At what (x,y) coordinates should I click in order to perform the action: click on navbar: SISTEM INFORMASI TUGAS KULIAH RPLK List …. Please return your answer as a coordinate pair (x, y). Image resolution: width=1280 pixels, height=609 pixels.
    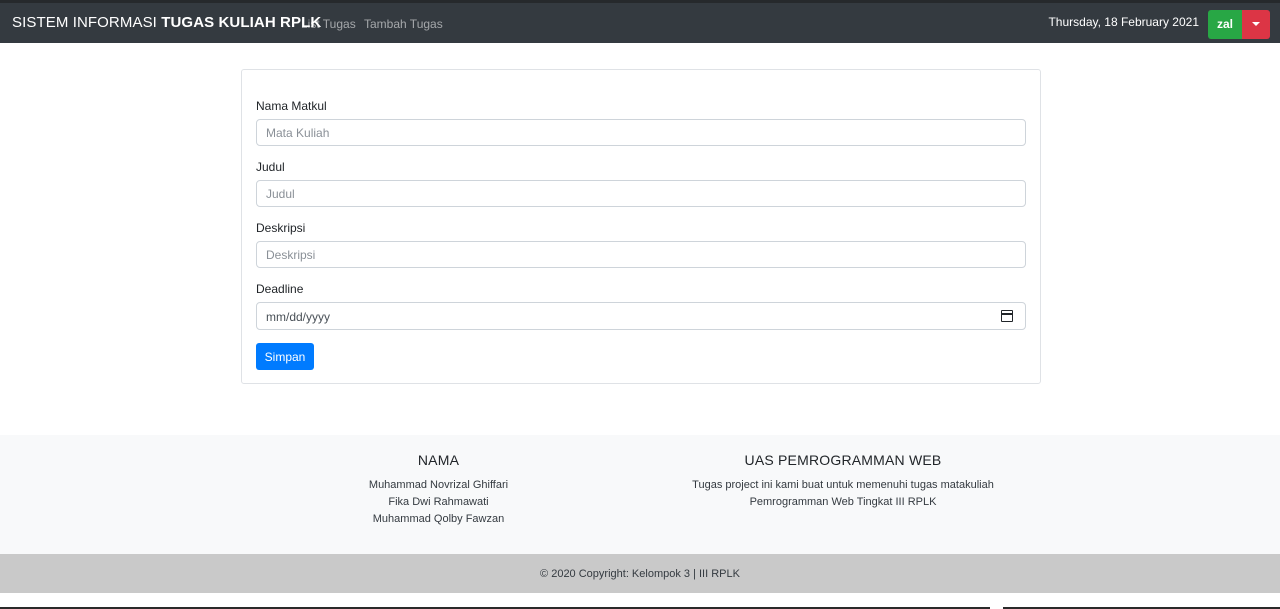
    Looking at the image, I should click on (640, 21).